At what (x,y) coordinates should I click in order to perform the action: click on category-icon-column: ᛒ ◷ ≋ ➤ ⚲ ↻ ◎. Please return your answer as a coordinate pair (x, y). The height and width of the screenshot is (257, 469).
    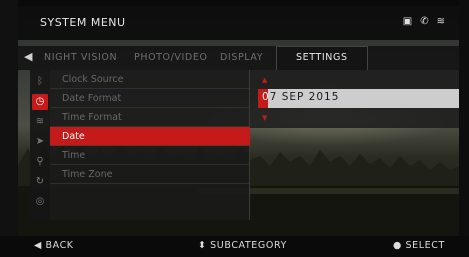
    Looking at the image, I should click on (40, 145).